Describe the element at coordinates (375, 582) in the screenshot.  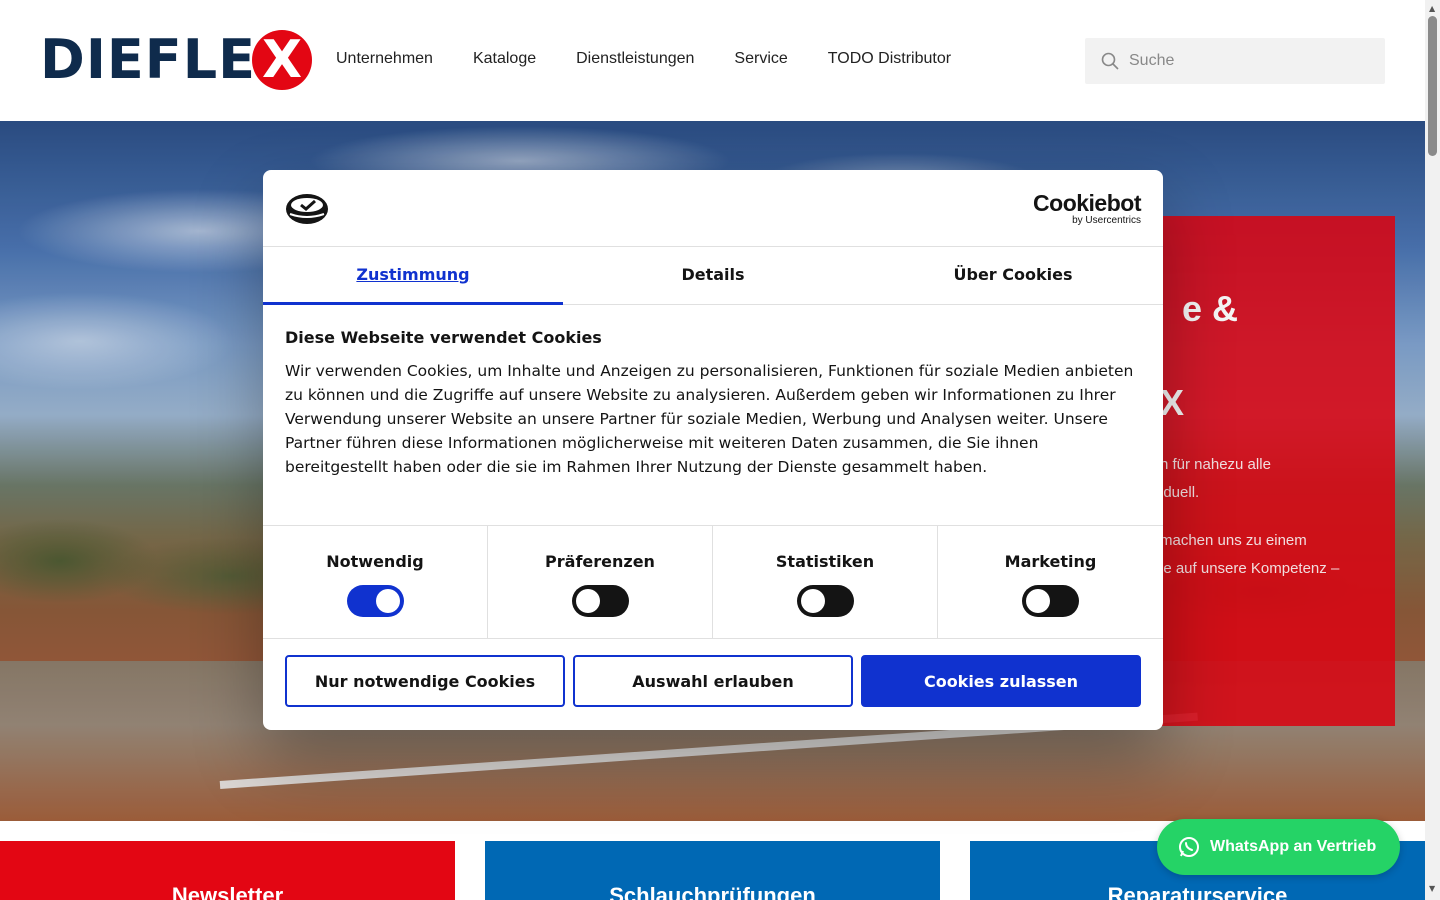
I see `toggle-col-notwendig: Notwendig` at that location.